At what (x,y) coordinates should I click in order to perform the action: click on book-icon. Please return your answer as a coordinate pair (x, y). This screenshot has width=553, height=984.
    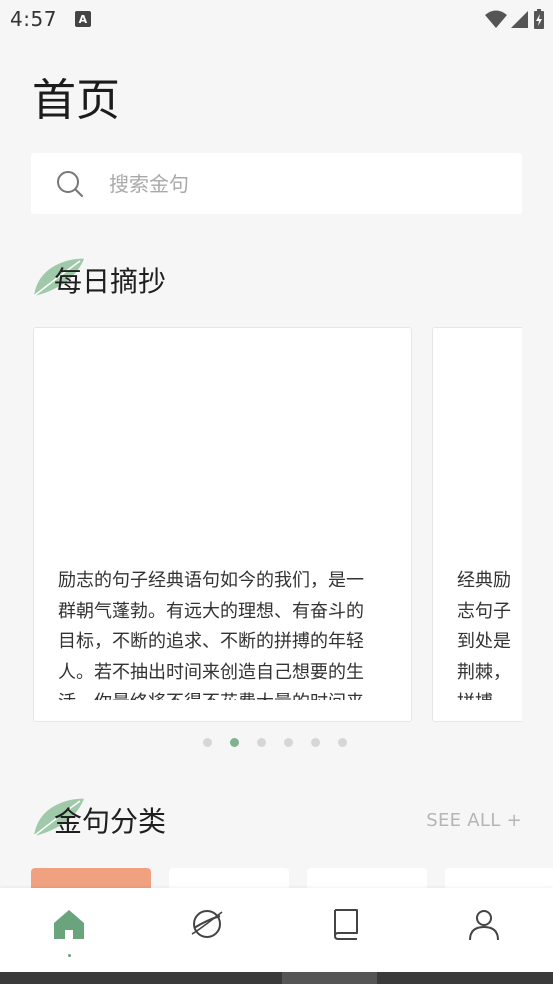
    Looking at the image, I should click on (345, 924).